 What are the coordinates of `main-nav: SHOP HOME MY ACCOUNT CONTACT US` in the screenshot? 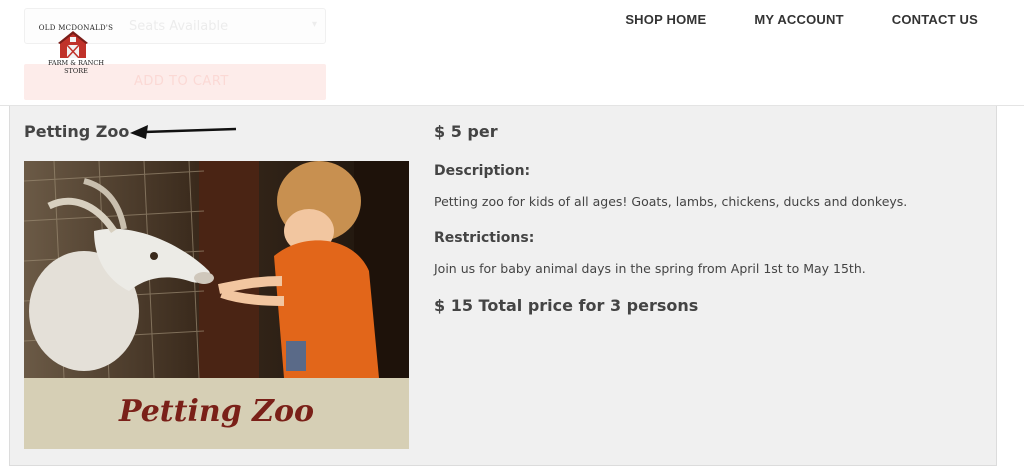 It's located at (801, 19).